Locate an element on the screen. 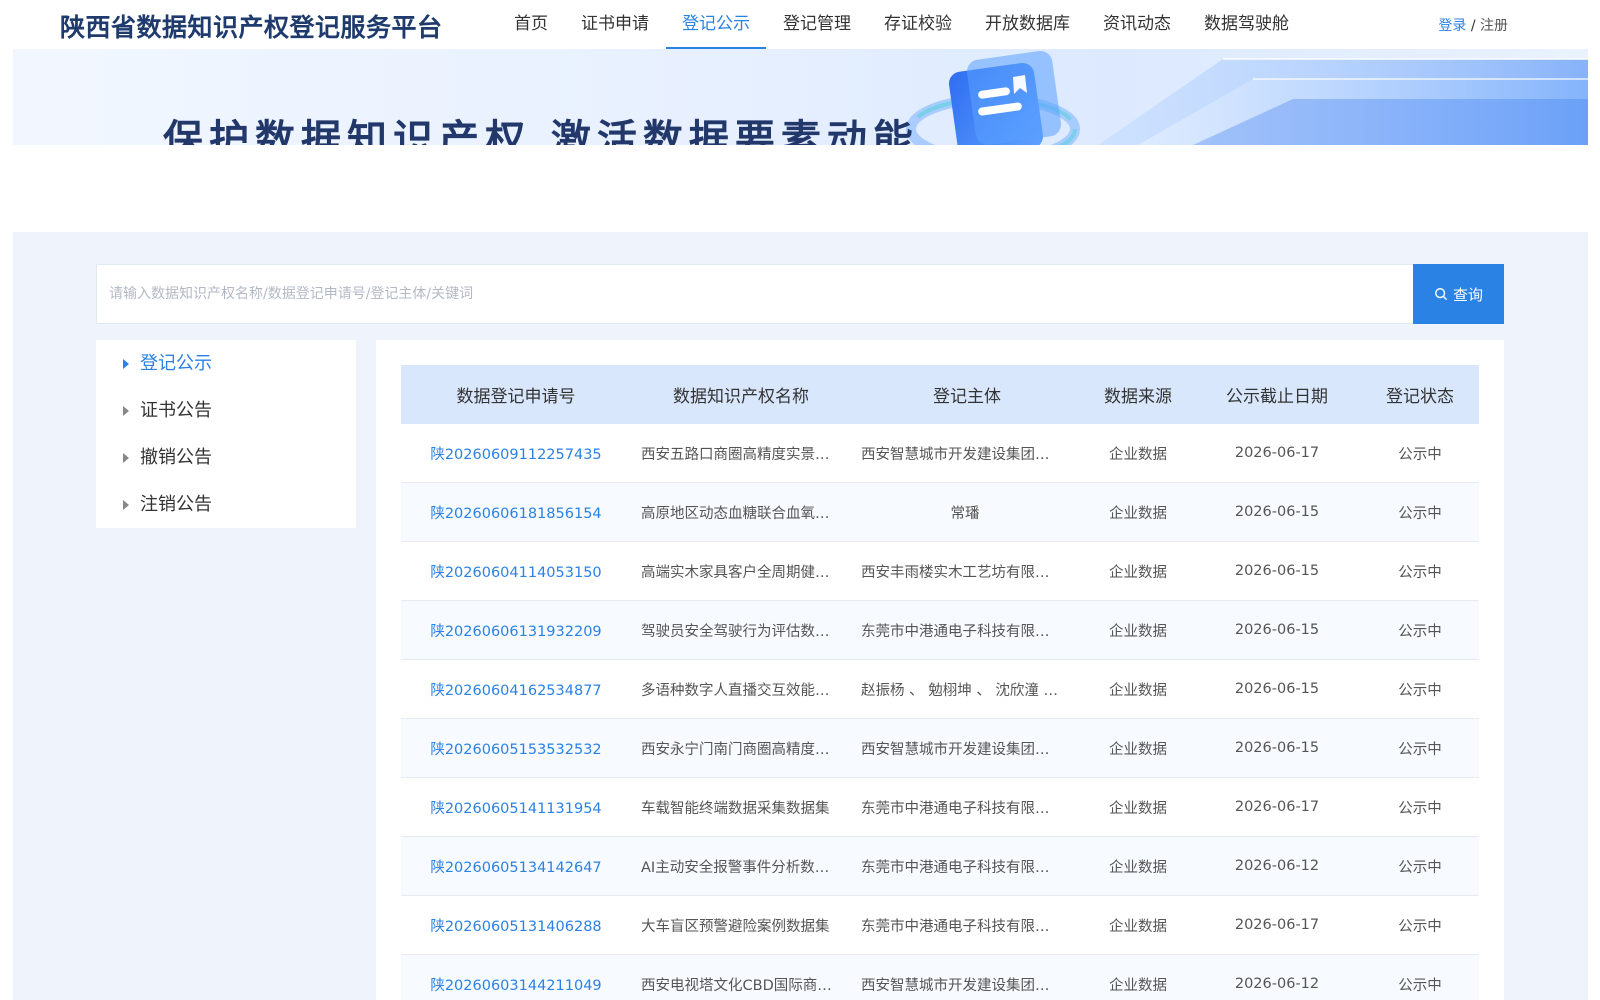  application-number-link: 陕20260604162534877 is located at coordinates (516, 689).